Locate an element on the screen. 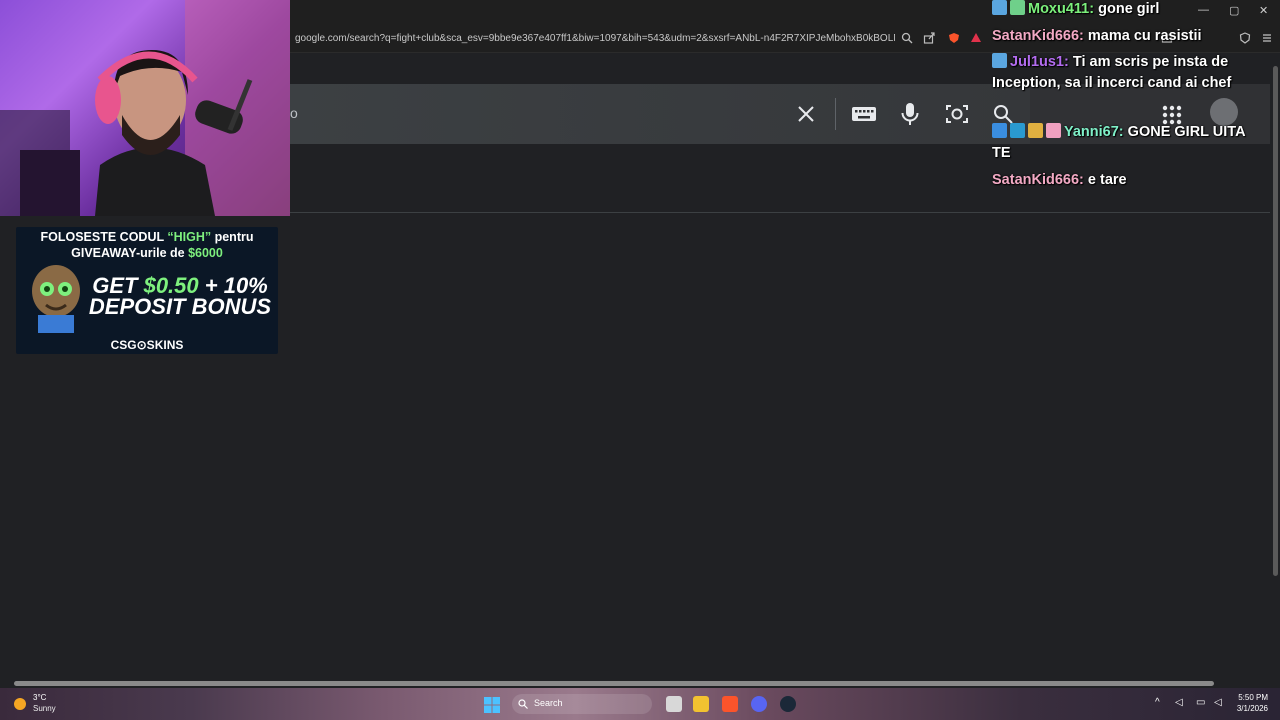 The width and height of the screenshot is (1280, 720). vertical-scrollbar is located at coordinates (1275, 368).